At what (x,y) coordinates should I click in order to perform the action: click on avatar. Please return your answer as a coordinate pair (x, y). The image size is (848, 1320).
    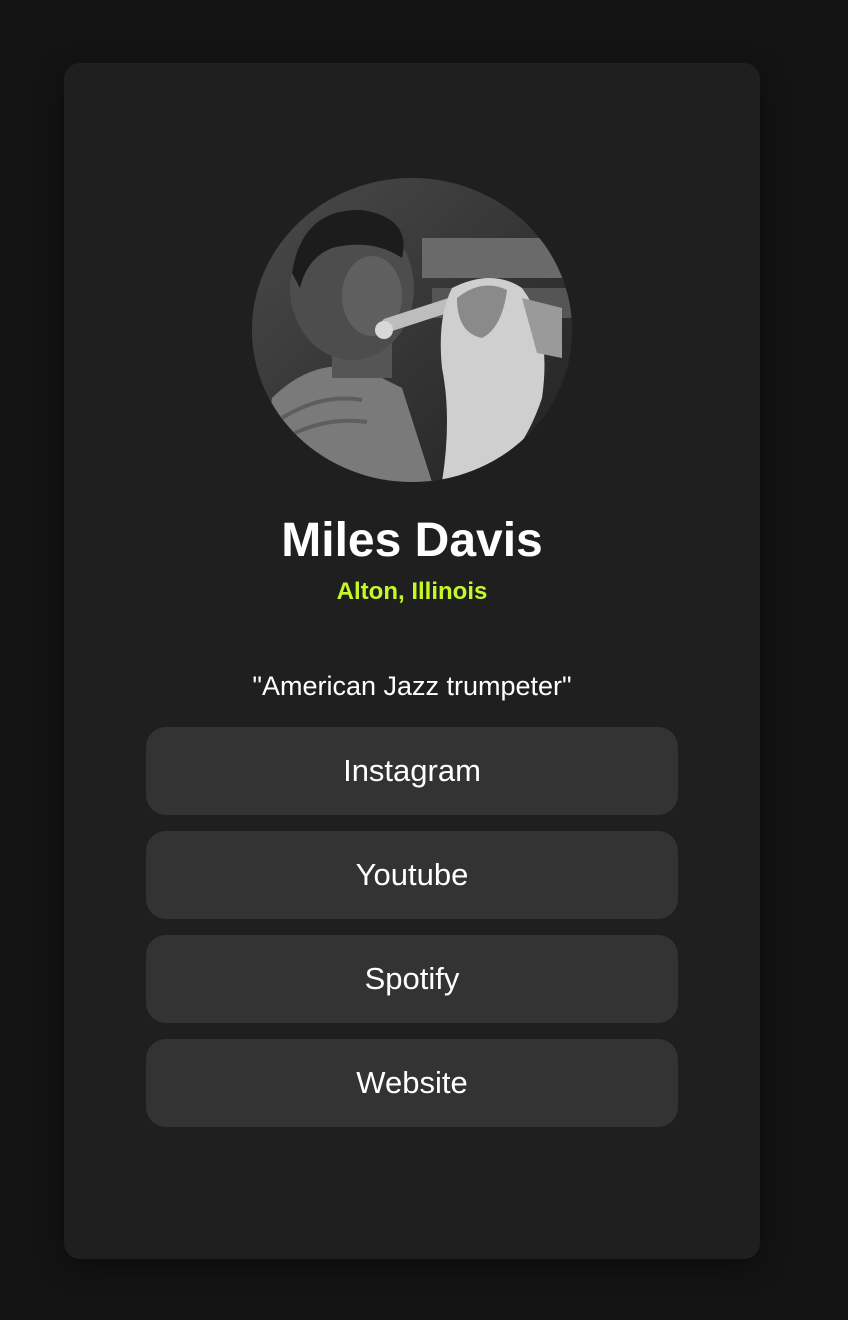
    Looking at the image, I should click on (412, 330).